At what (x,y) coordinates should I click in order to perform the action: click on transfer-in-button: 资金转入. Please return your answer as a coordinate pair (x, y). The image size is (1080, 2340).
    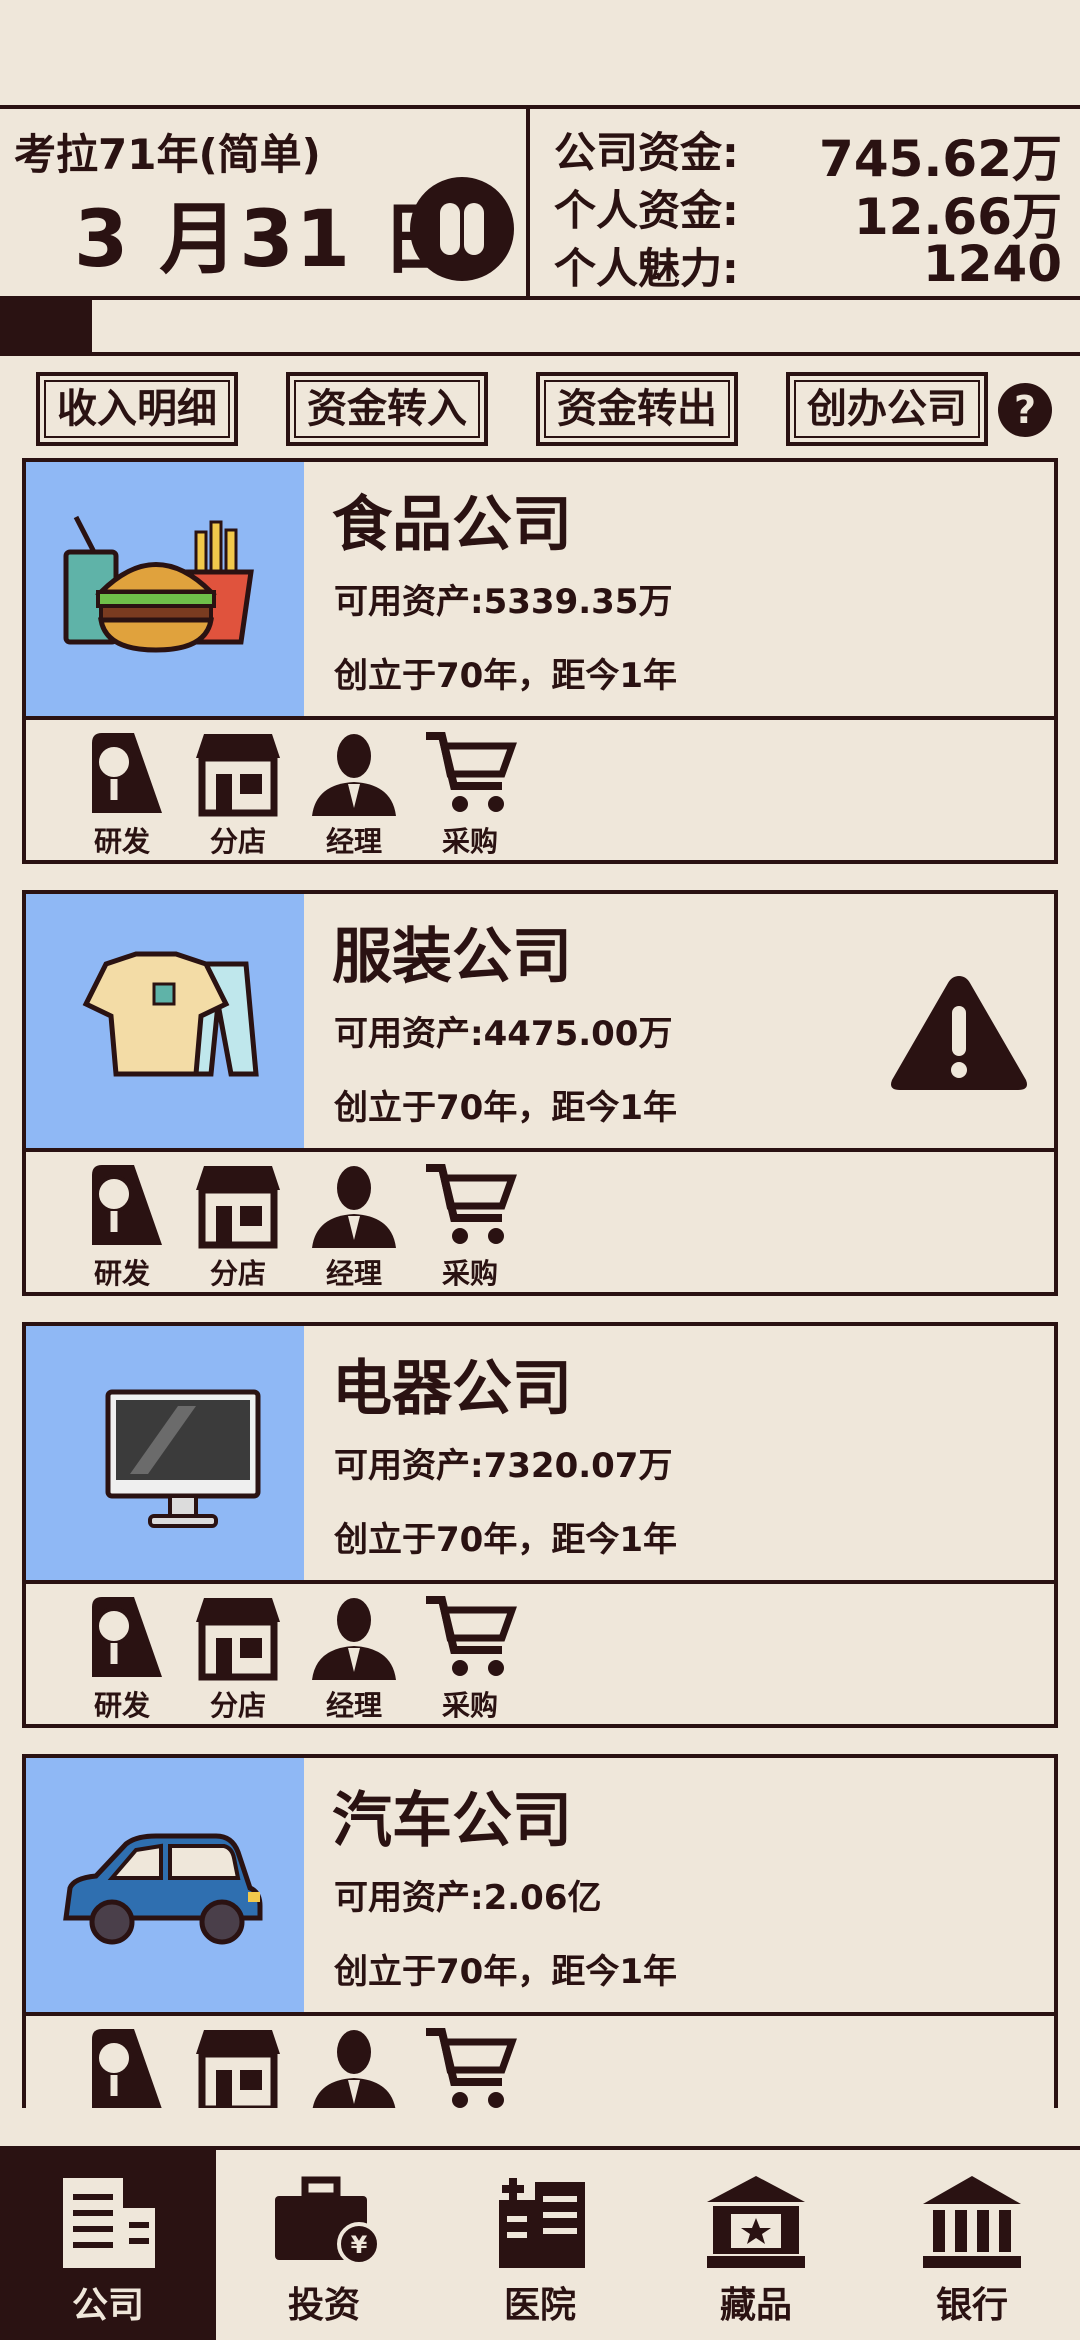
    Looking at the image, I should click on (387, 409).